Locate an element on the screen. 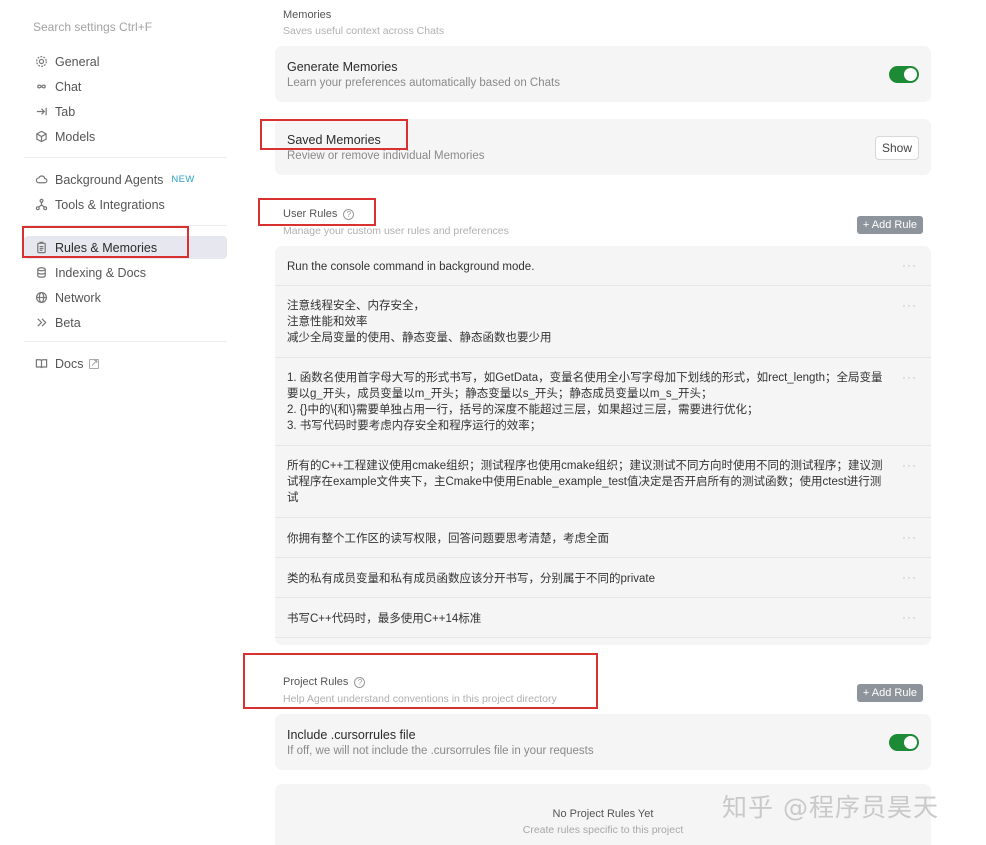 This screenshot has height=845, width=986. user-rule-text: 类的私有成员变量和私有成员函数应该分开书写，分别属于不同的private is located at coordinates (471, 579).